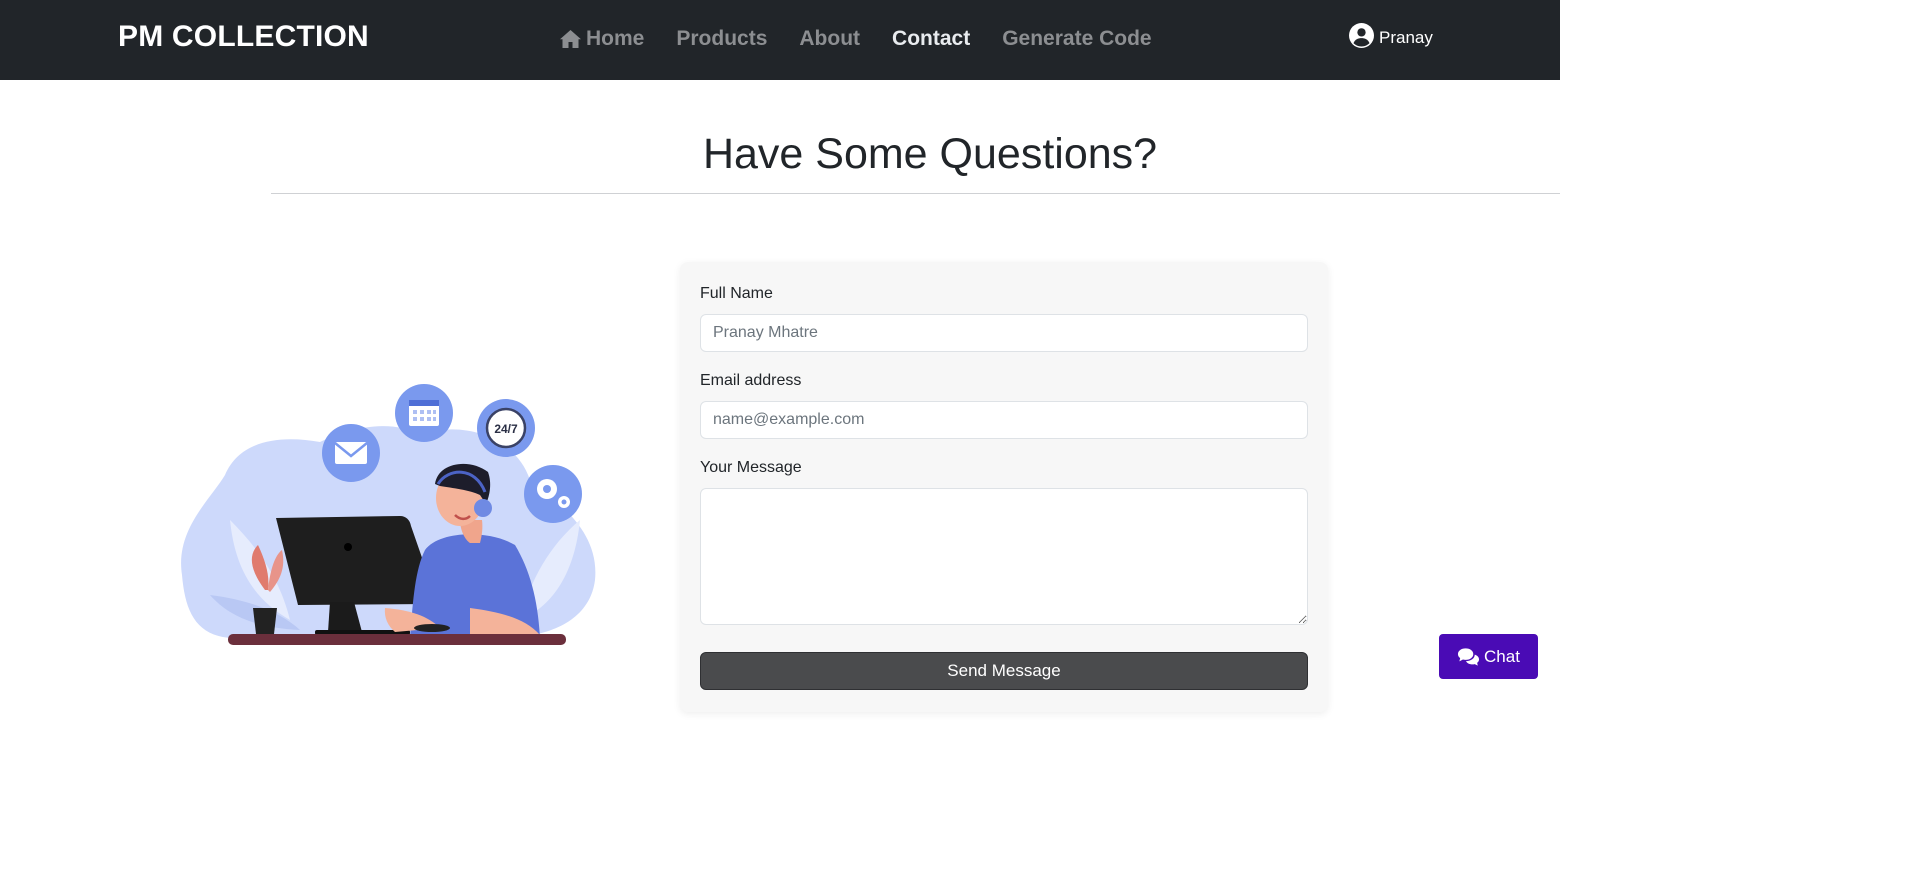 This screenshot has height=874, width=1920. I want to click on nav-home-label: Home, so click(615, 38).